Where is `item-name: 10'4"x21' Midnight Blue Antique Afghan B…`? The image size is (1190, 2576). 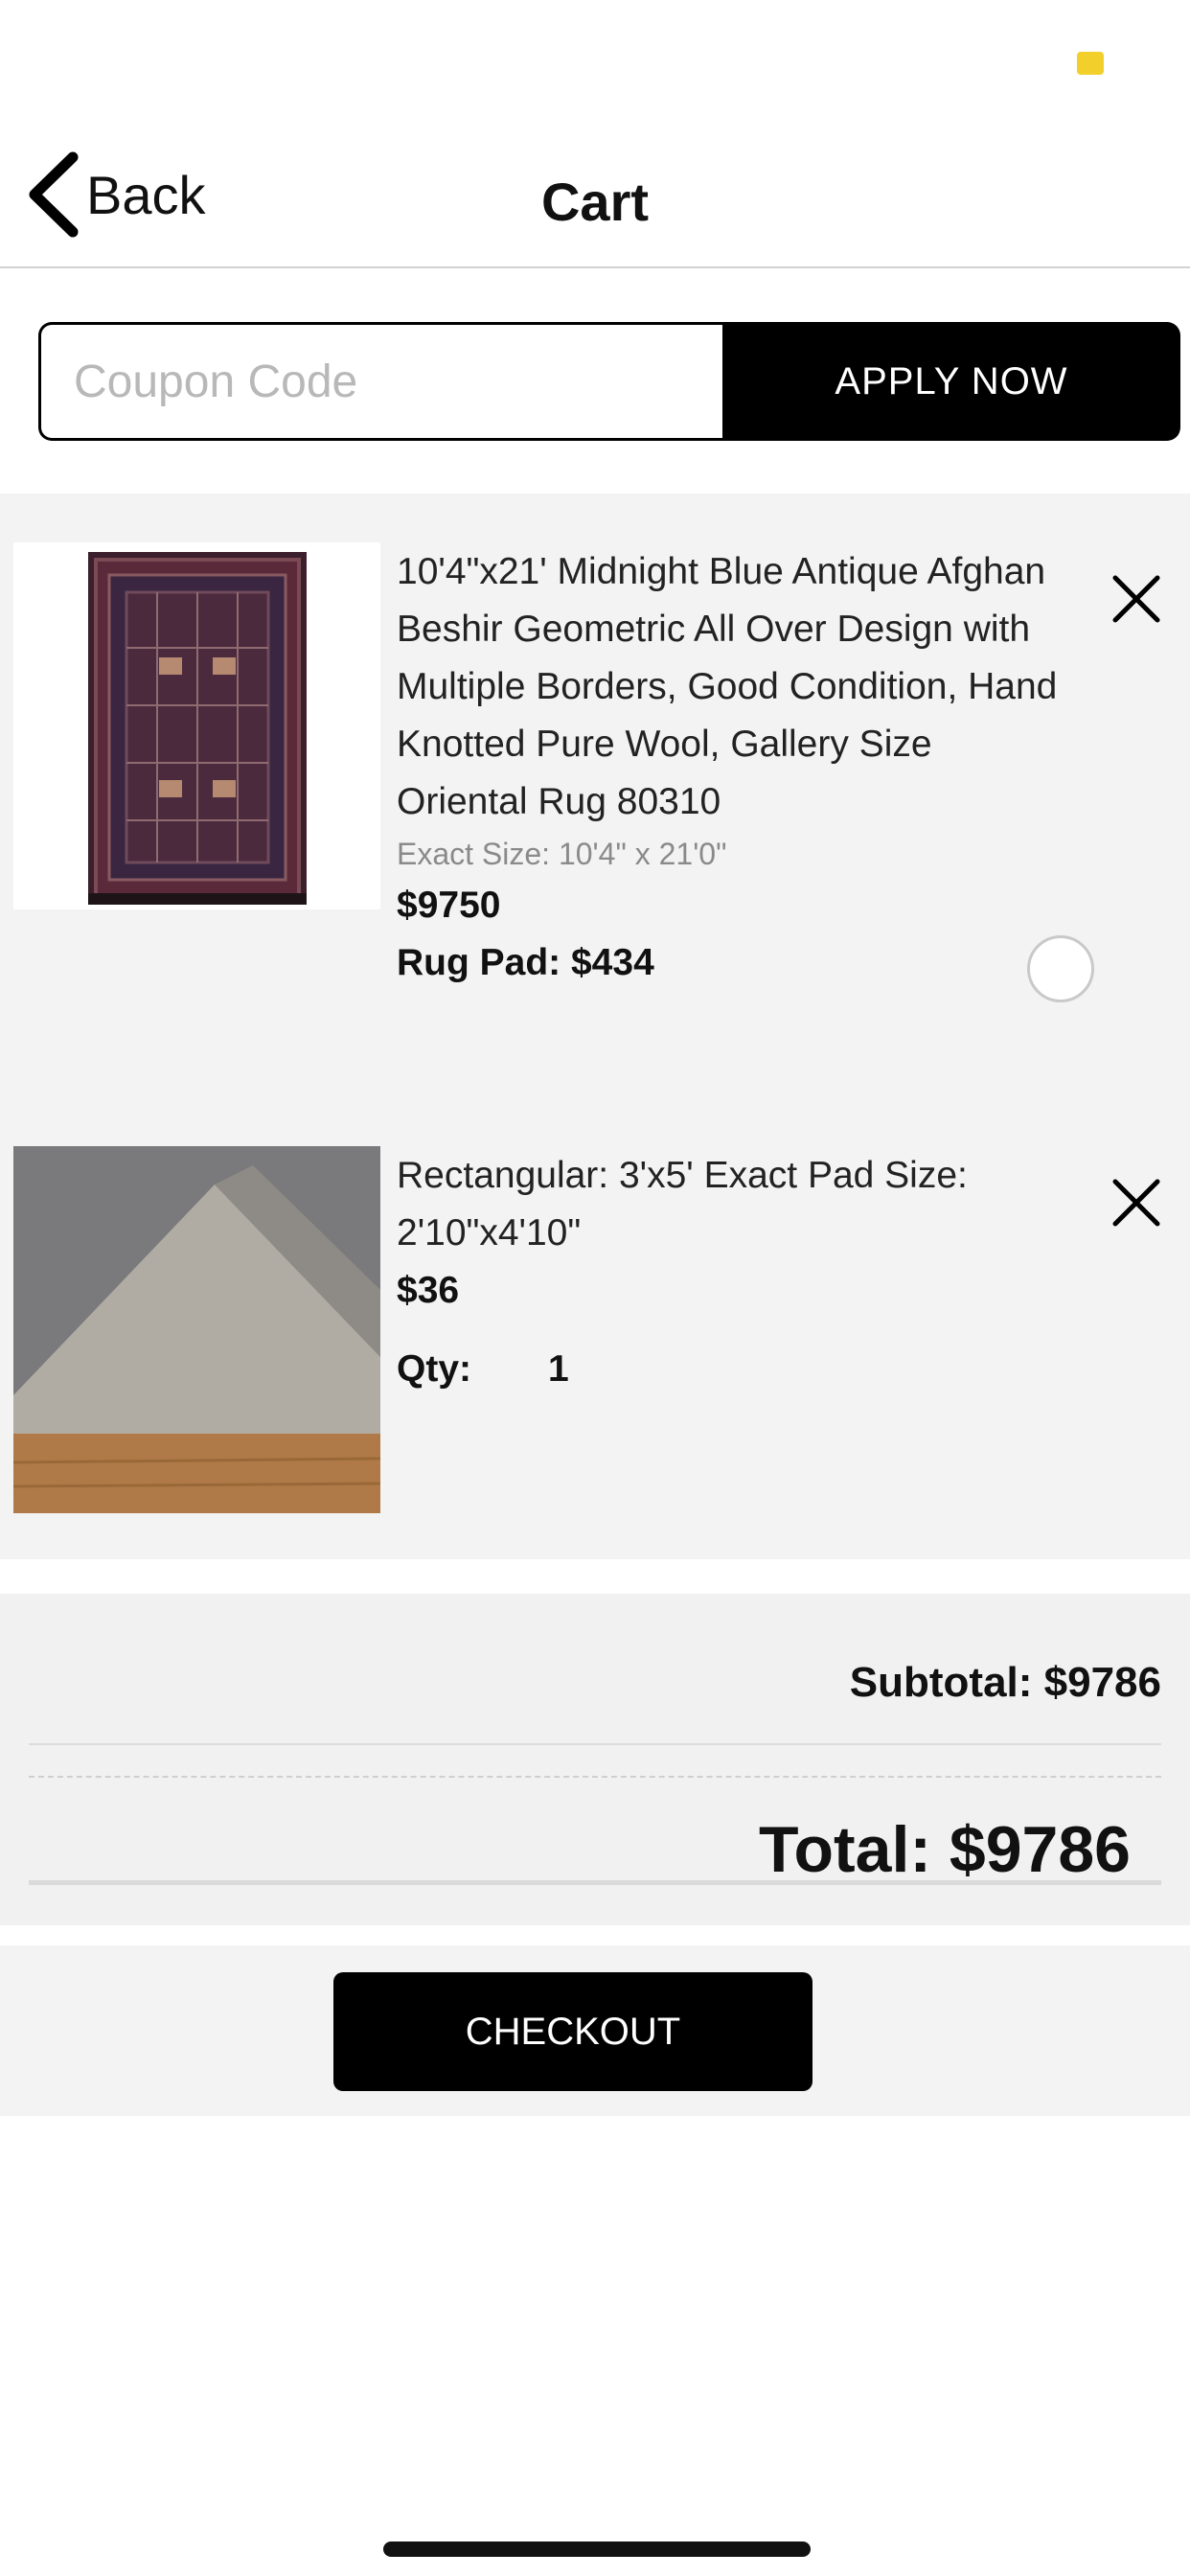
item-name: 10'4"x21' Midnight Blue Antique Afghan B… is located at coordinates (732, 687).